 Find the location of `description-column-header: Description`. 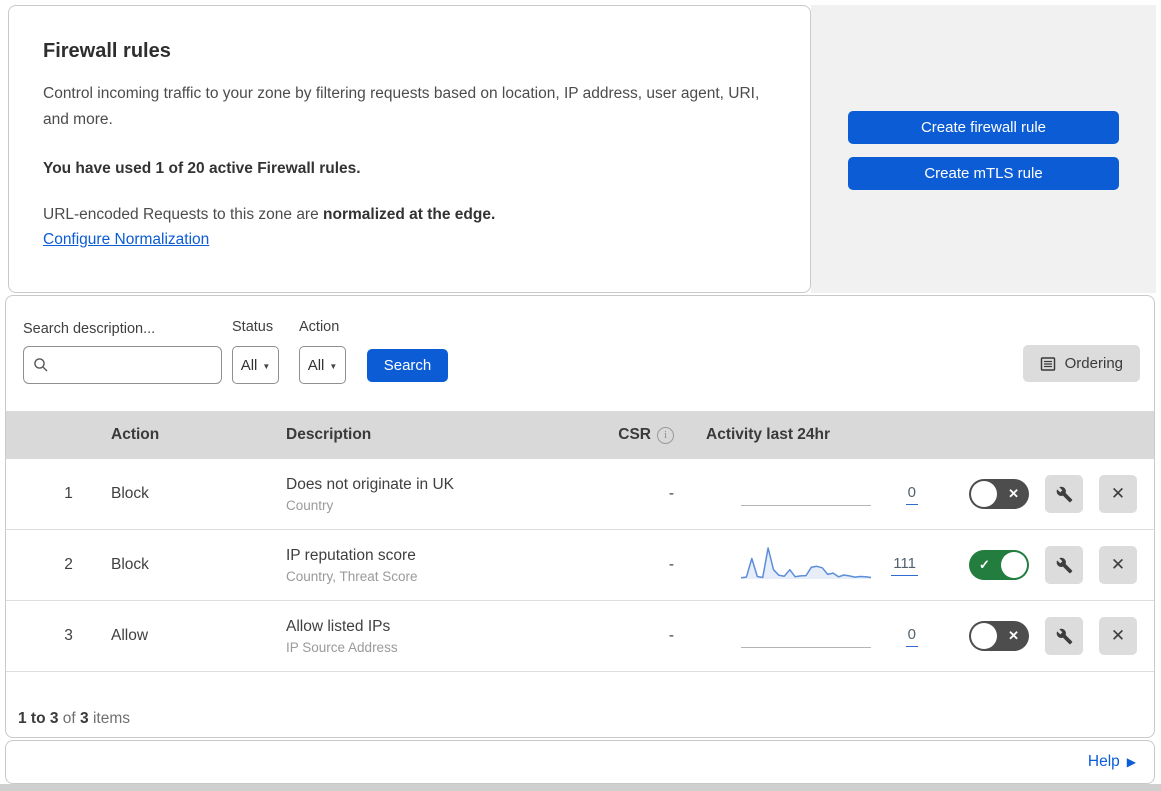

description-column-header: Description is located at coordinates (329, 434).